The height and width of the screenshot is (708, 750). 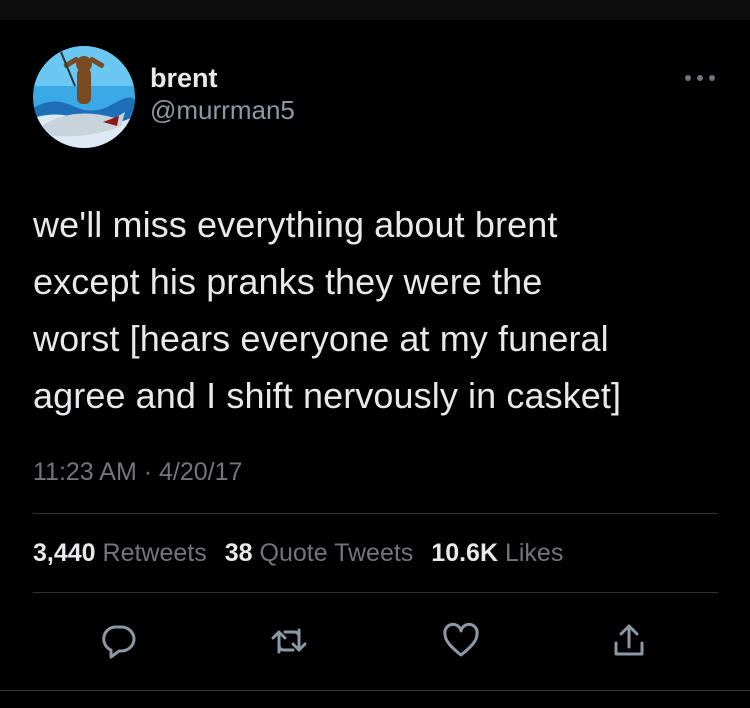 What do you see at coordinates (336, 552) in the screenshot?
I see `quote-tweets-label: Quote Tweets` at bounding box center [336, 552].